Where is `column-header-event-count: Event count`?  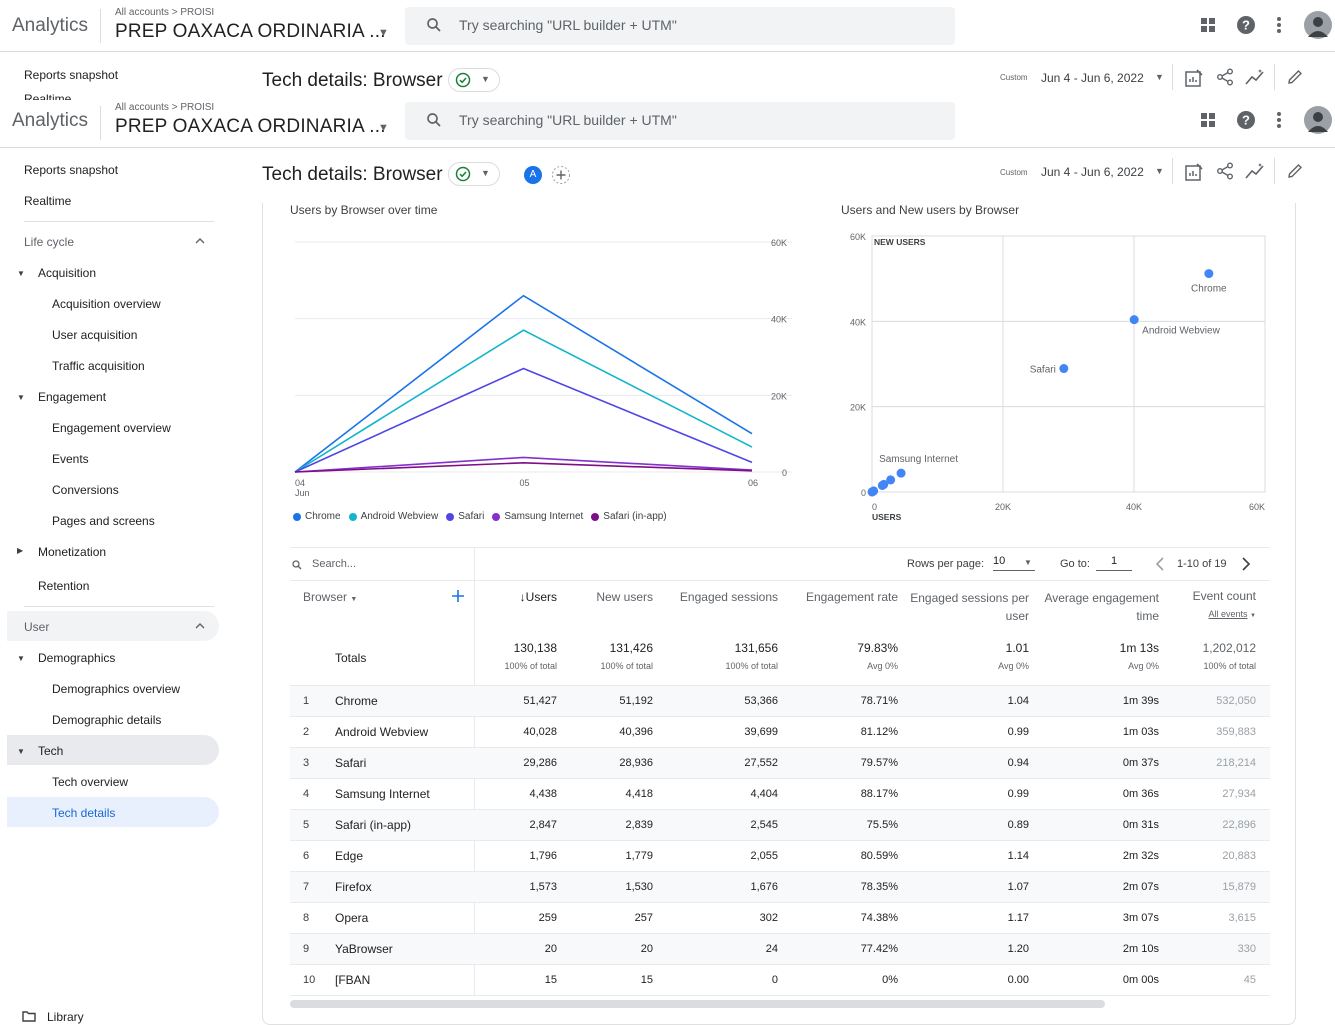 column-header-event-count: Event count is located at coordinates (1213, 596).